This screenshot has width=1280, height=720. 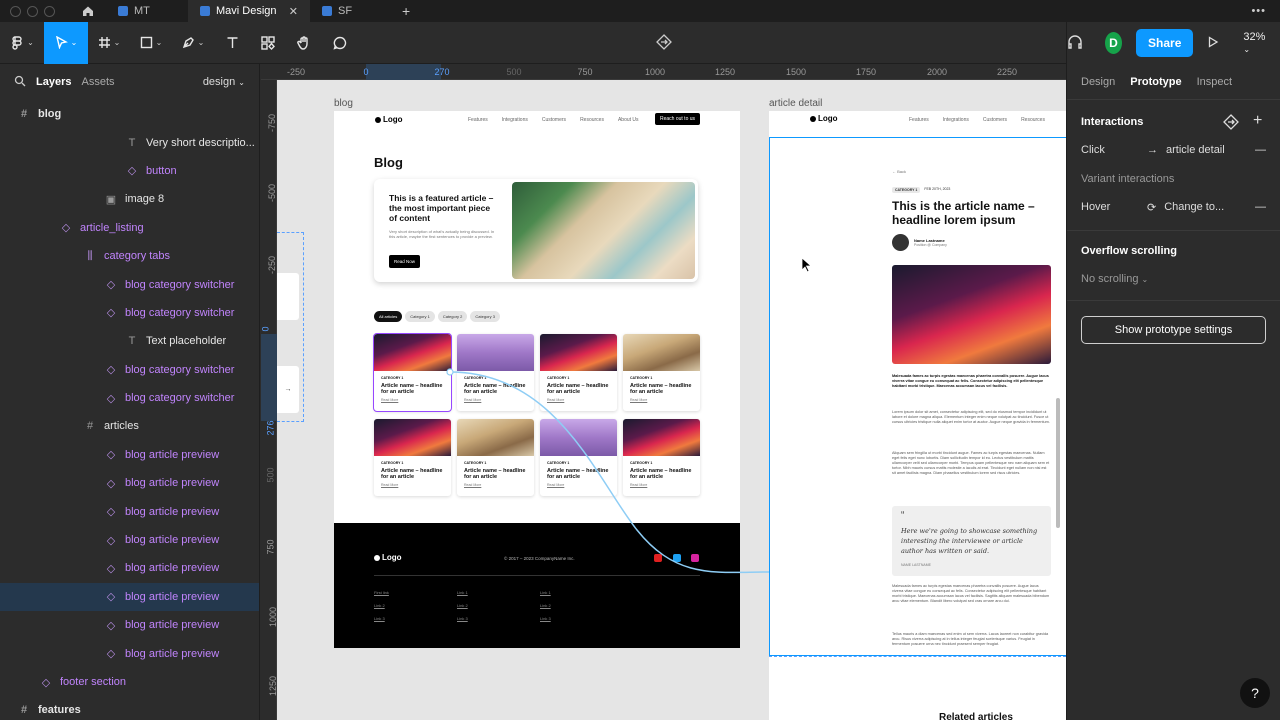 I want to click on tab-layers: Layers, so click(x=53, y=82).